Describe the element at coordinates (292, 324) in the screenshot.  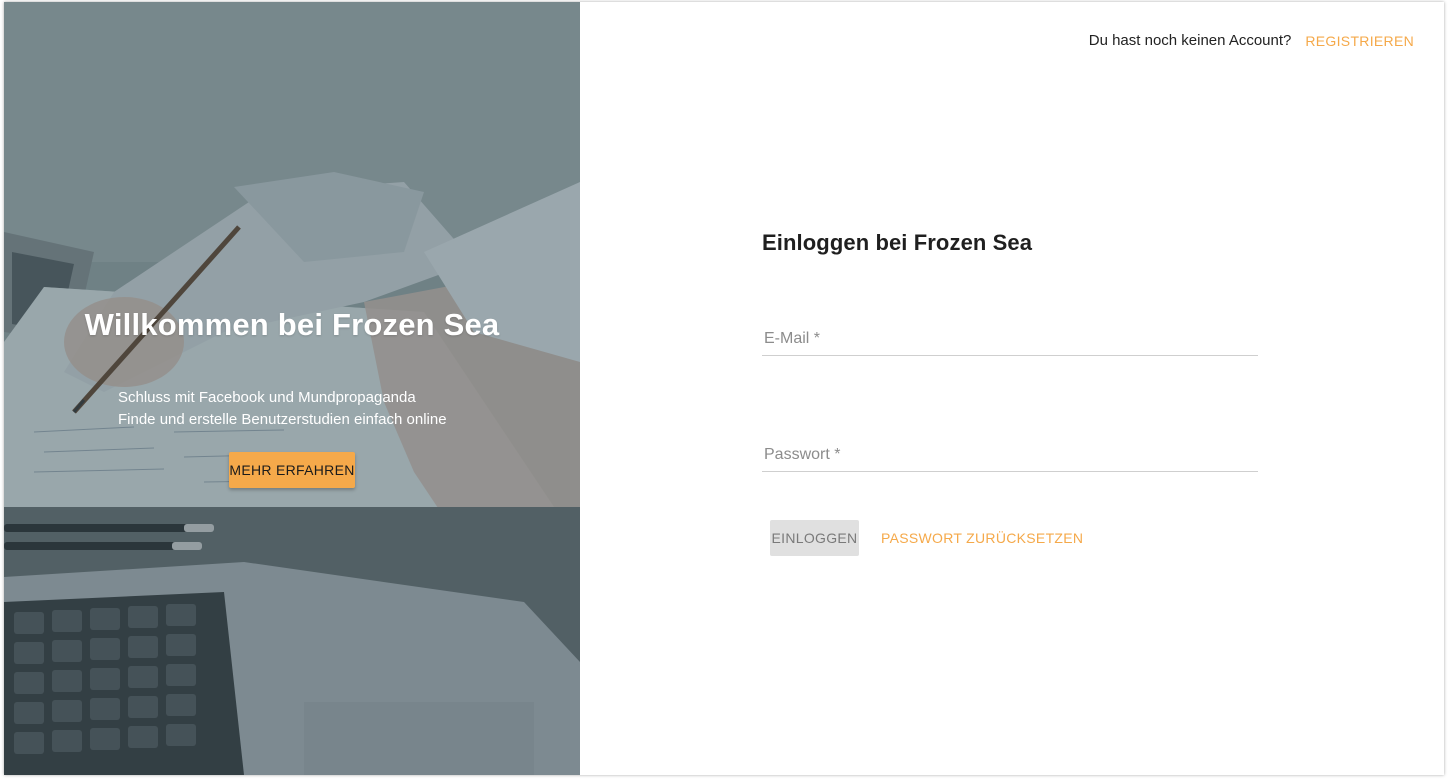
I see `hero-title: Willkommen bei Frozen Sea` at that location.